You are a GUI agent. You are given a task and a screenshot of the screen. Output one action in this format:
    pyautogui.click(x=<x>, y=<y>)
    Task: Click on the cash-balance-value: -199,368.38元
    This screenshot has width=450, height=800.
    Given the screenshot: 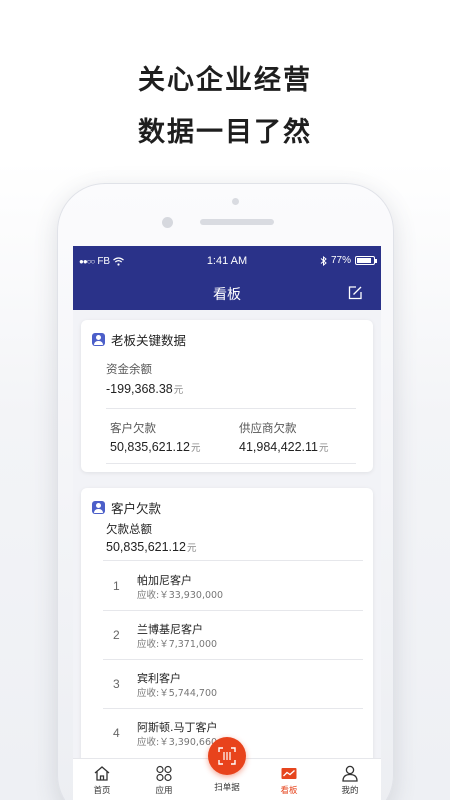 What is the action you would take?
    pyautogui.click(x=144, y=389)
    